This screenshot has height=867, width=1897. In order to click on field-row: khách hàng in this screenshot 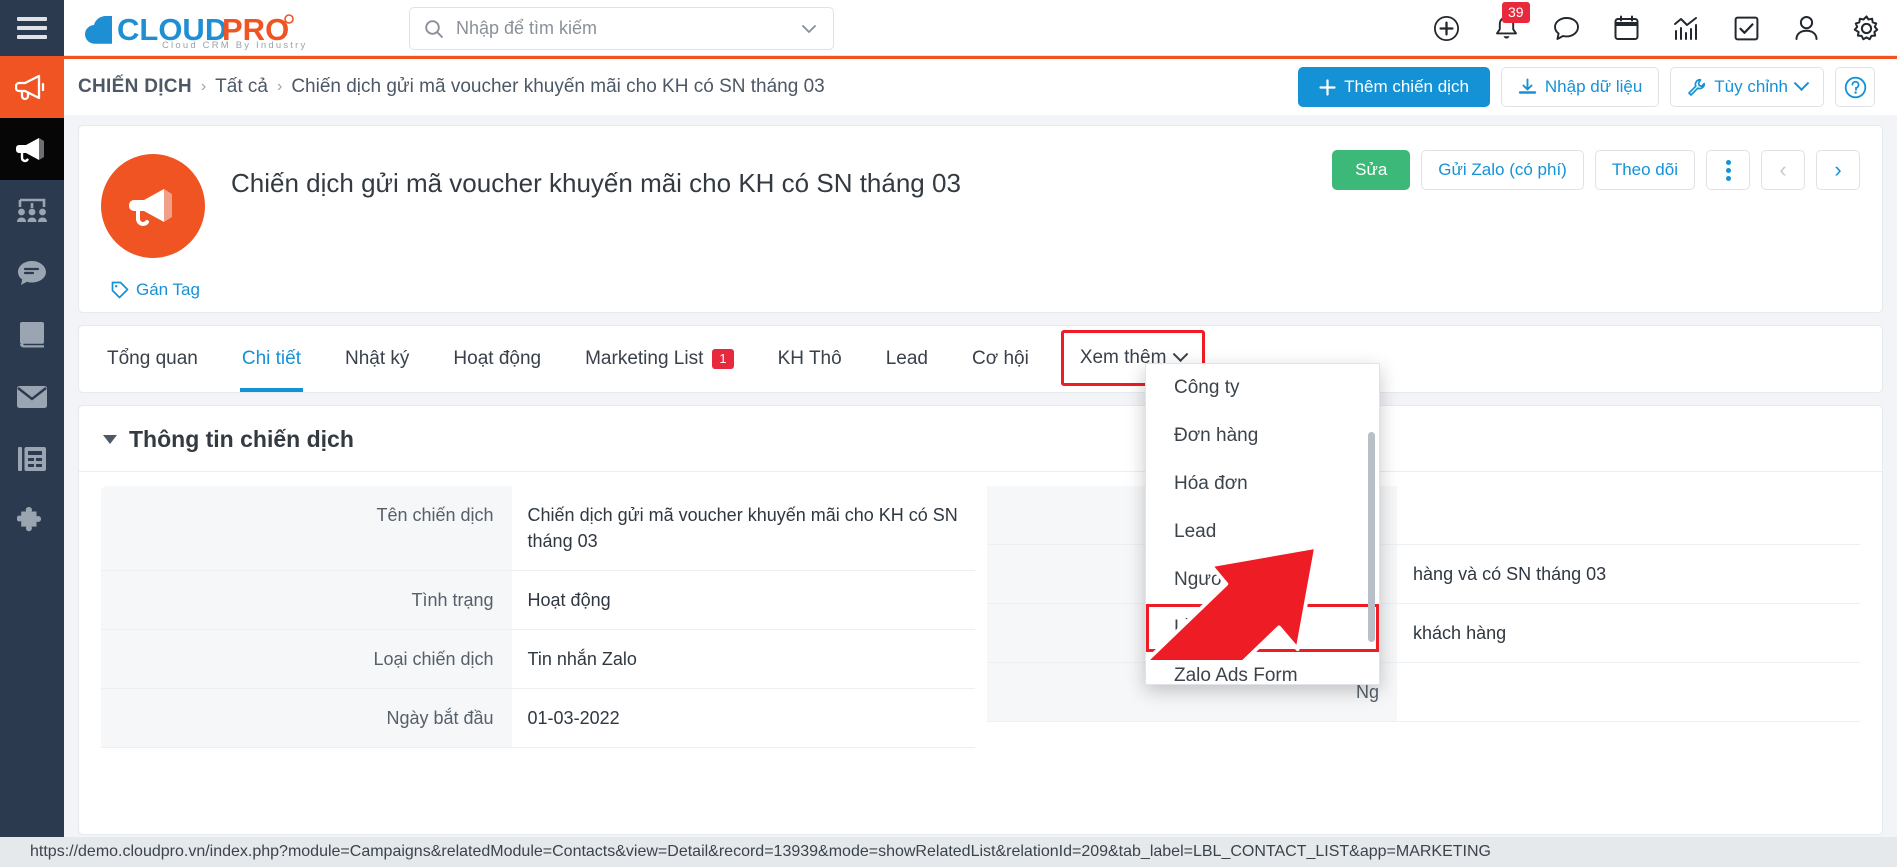, I will do `click(1423, 634)`.